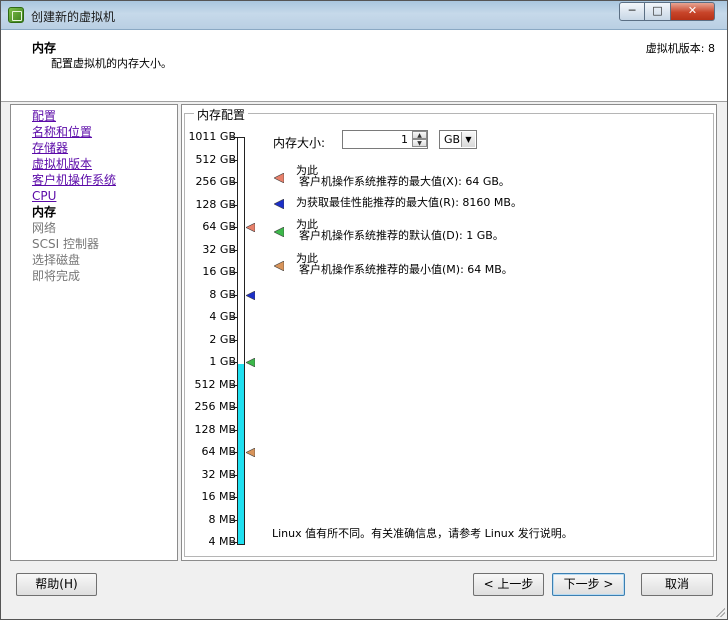 This screenshot has height=620, width=728. I want to click on maximize-button: □, so click(658, 11).